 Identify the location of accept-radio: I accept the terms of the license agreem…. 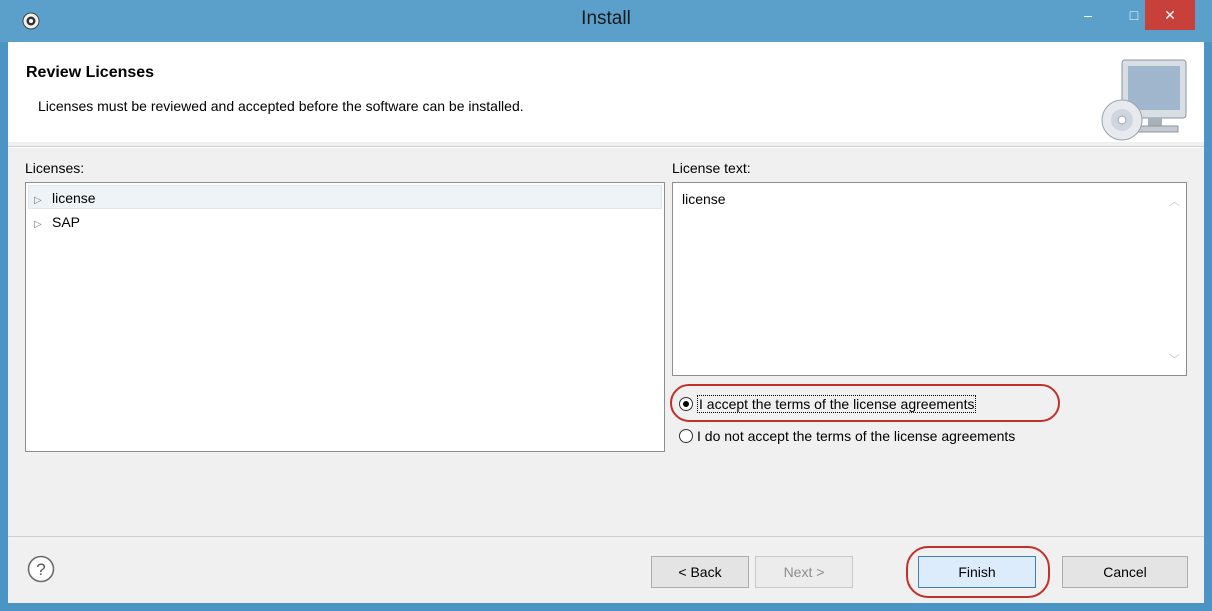
(828, 403).